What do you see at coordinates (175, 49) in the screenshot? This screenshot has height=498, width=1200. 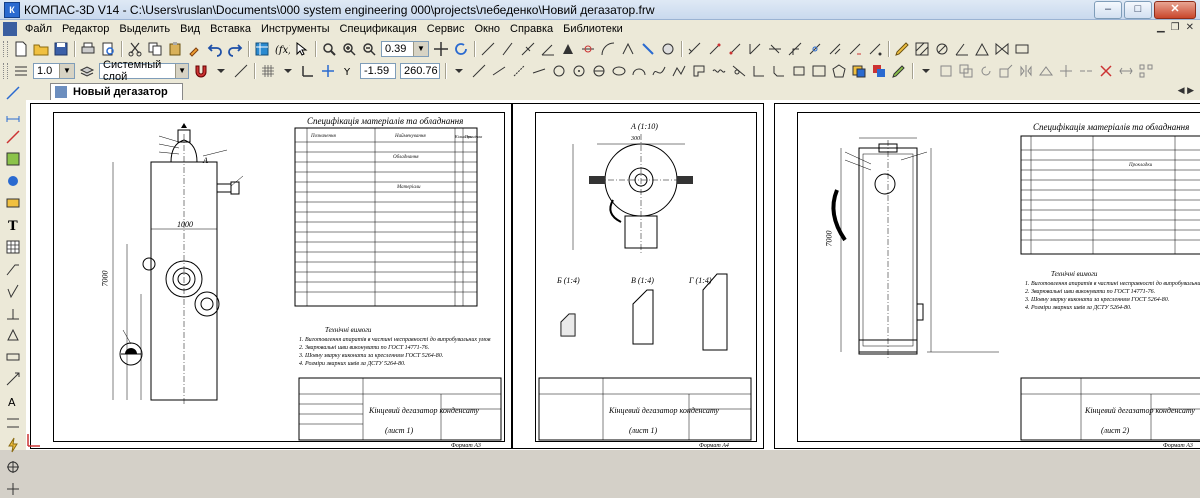 I see `paste-icon` at bounding box center [175, 49].